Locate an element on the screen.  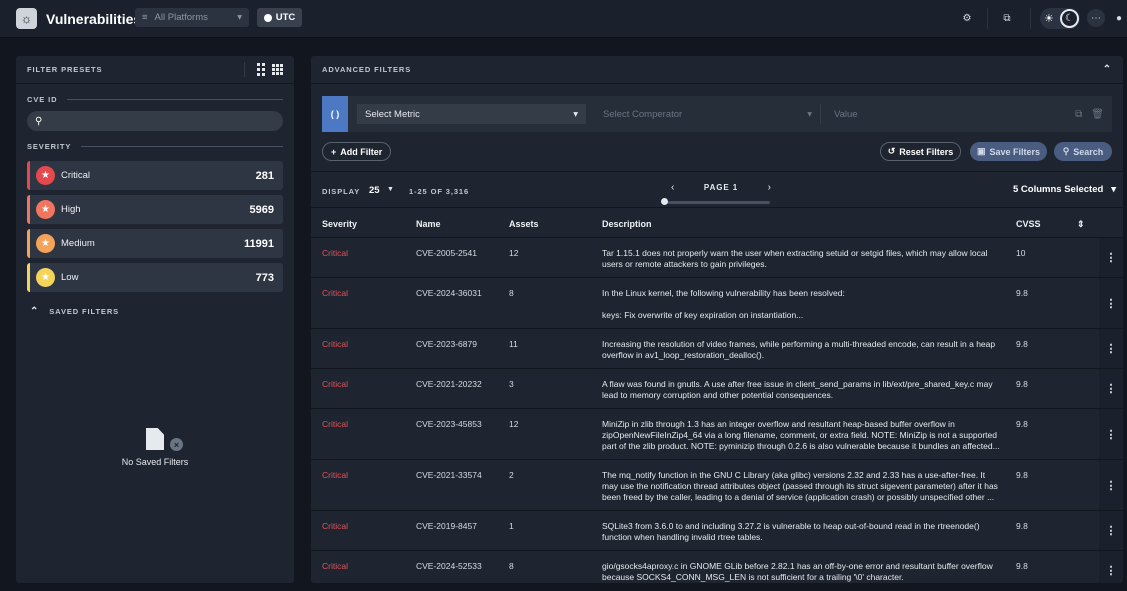
search-icon: ⚲ is located at coordinates (1066, 151).